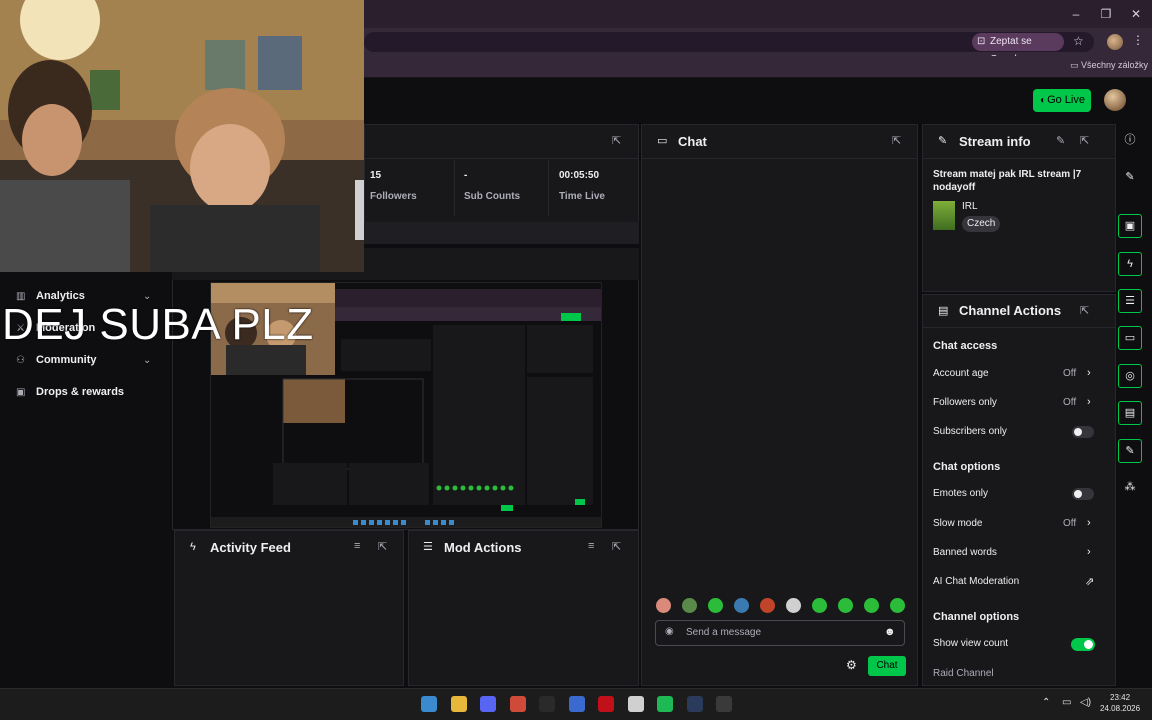  What do you see at coordinates (976, 617) in the screenshot?
I see `channel-options-heading: Channel options` at bounding box center [976, 617].